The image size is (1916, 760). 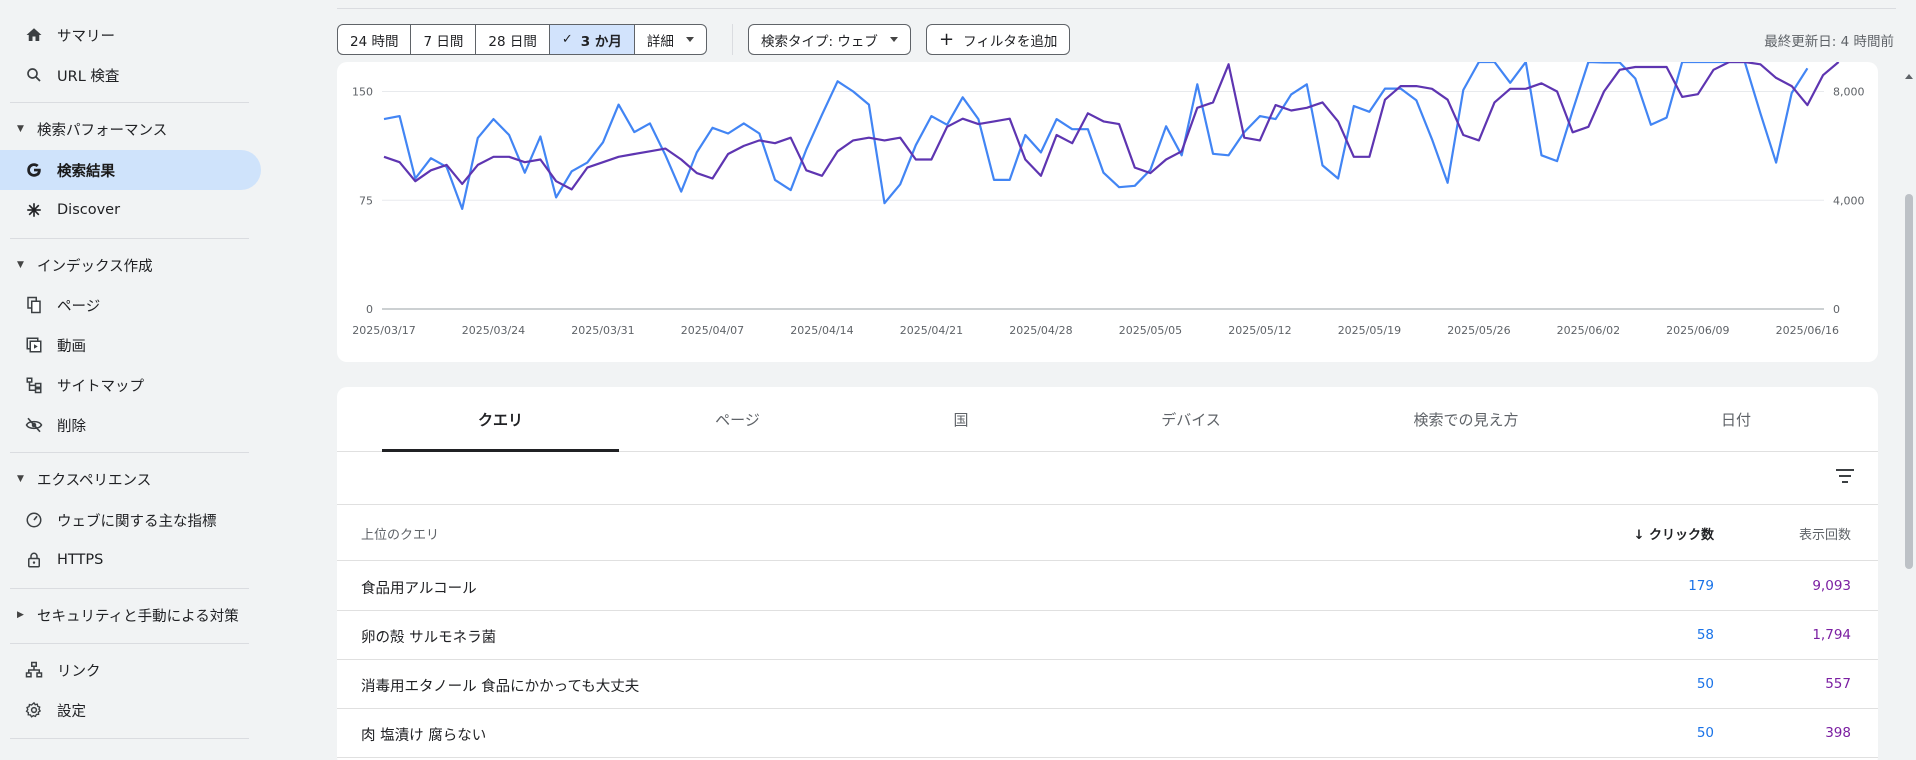 I want to click on sidebar-item: 検索結果, so click(x=130, y=170).